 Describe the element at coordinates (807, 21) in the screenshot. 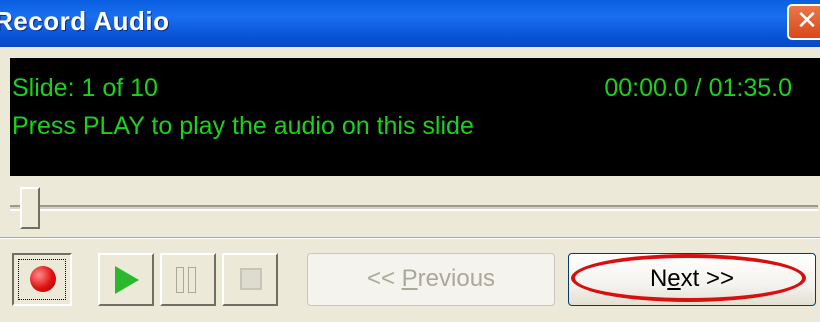

I see `close-icon: ✕` at that location.